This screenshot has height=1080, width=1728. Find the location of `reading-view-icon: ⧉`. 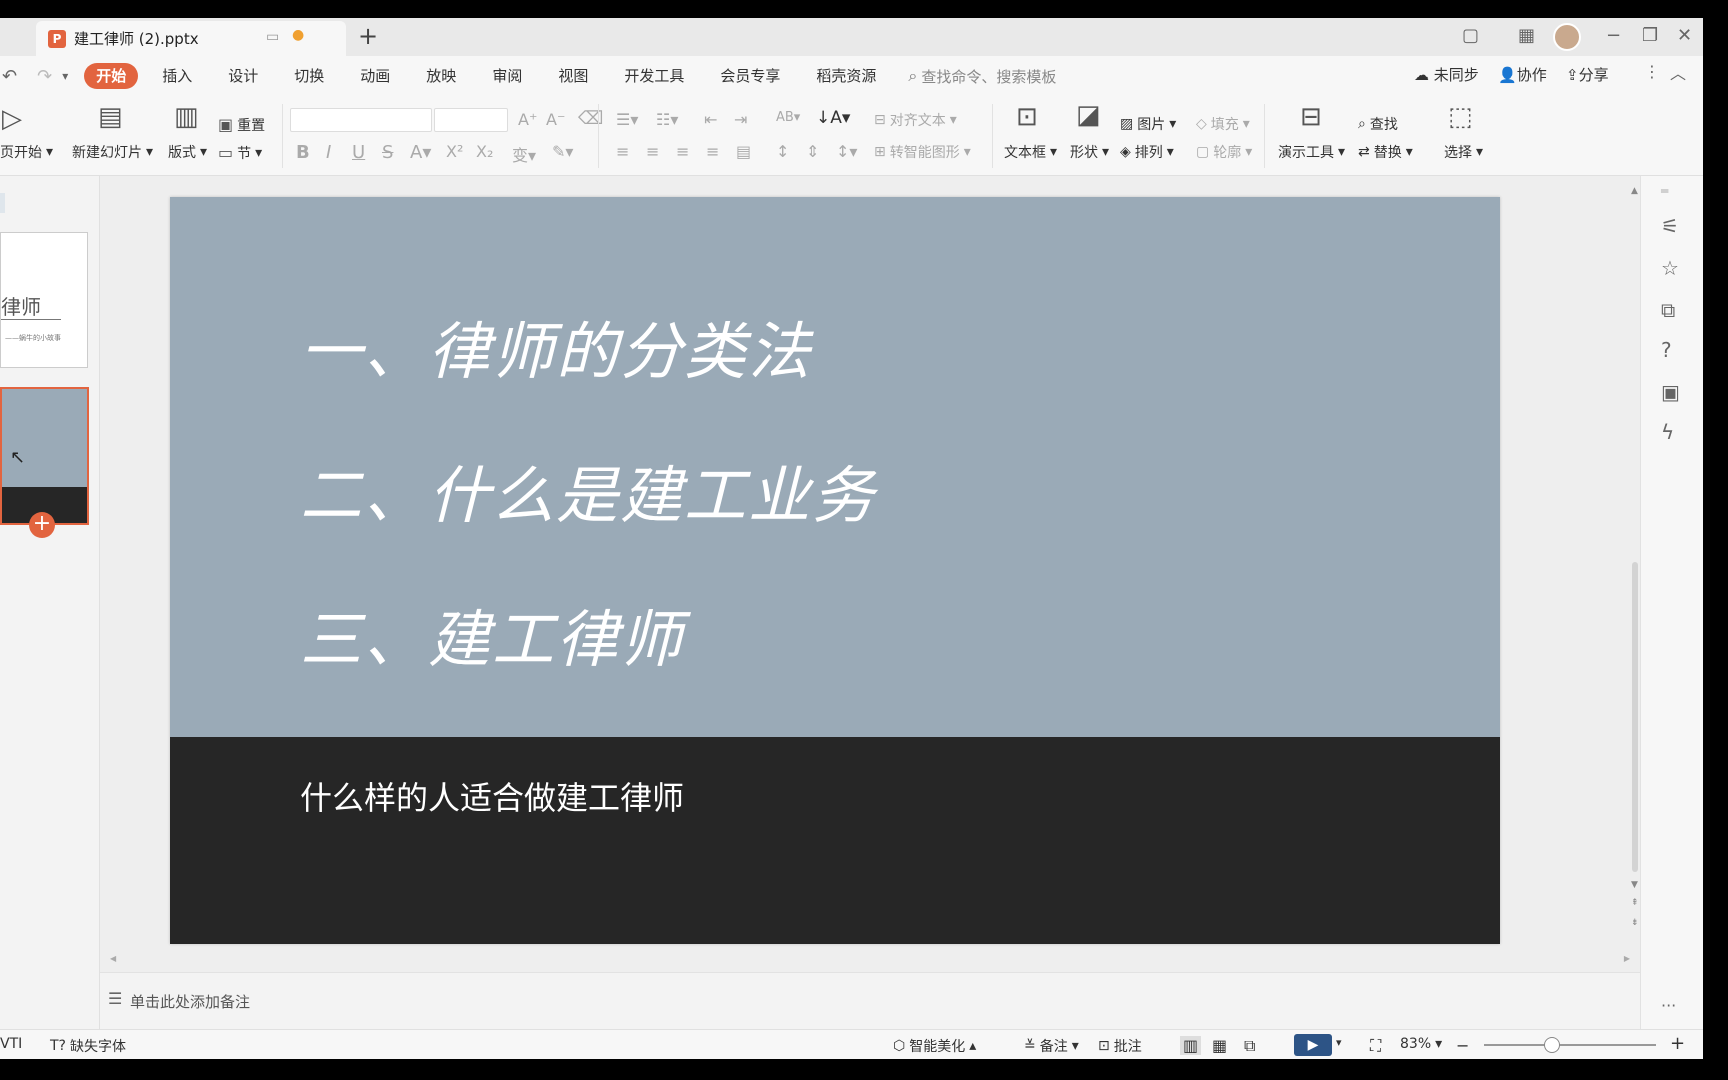

reading-view-icon: ⧉ is located at coordinates (1249, 1046).